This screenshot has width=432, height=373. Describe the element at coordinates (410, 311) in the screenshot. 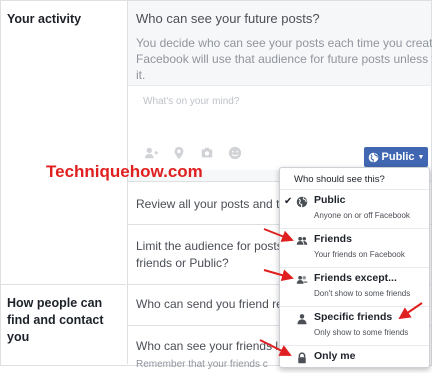

I see `arrow-to-specific-friends` at that location.